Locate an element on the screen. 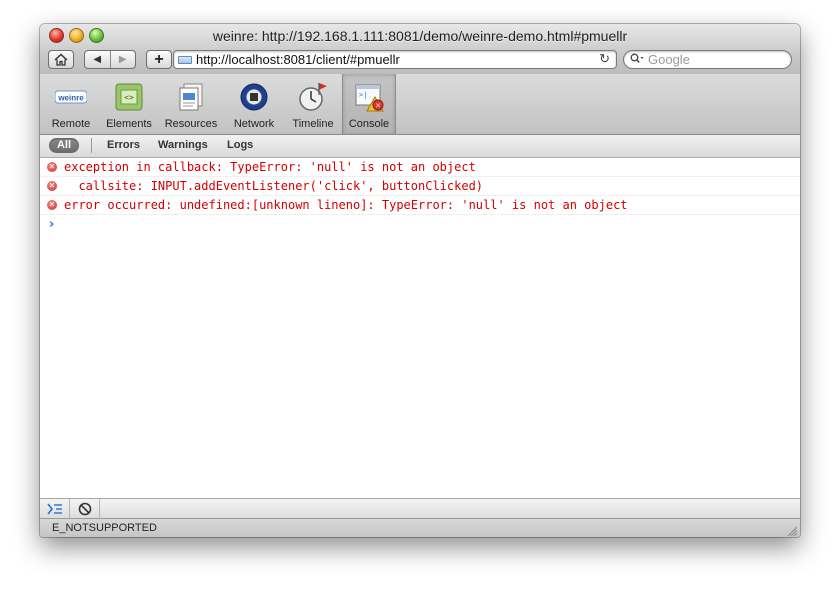 This screenshot has width=840, height=592. tab-console-label: Console is located at coordinates (369, 124).